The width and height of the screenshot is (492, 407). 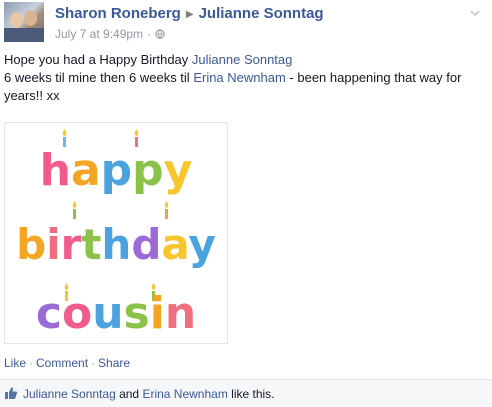 What do you see at coordinates (116, 170) in the screenshot?
I see `word-happy: happy` at bounding box center [116, 170].